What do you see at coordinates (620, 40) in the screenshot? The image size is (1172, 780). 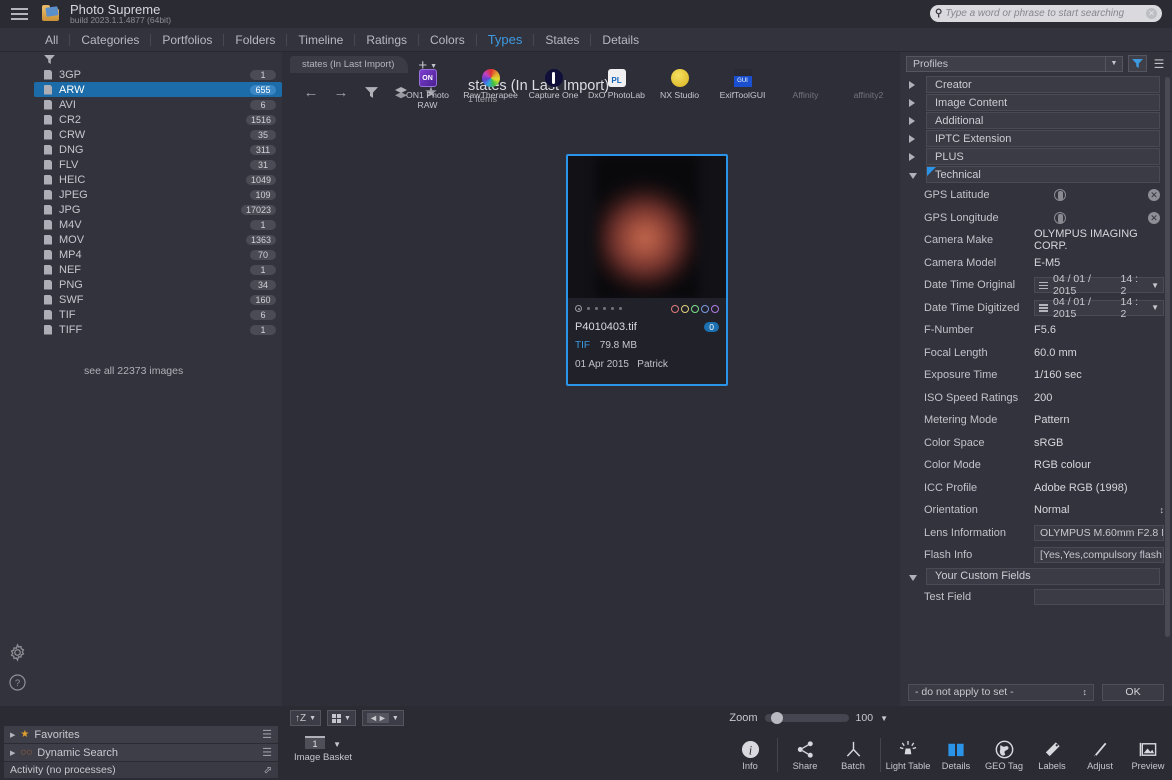 I see `tab-details: Details` at bounding box center [620, 40].